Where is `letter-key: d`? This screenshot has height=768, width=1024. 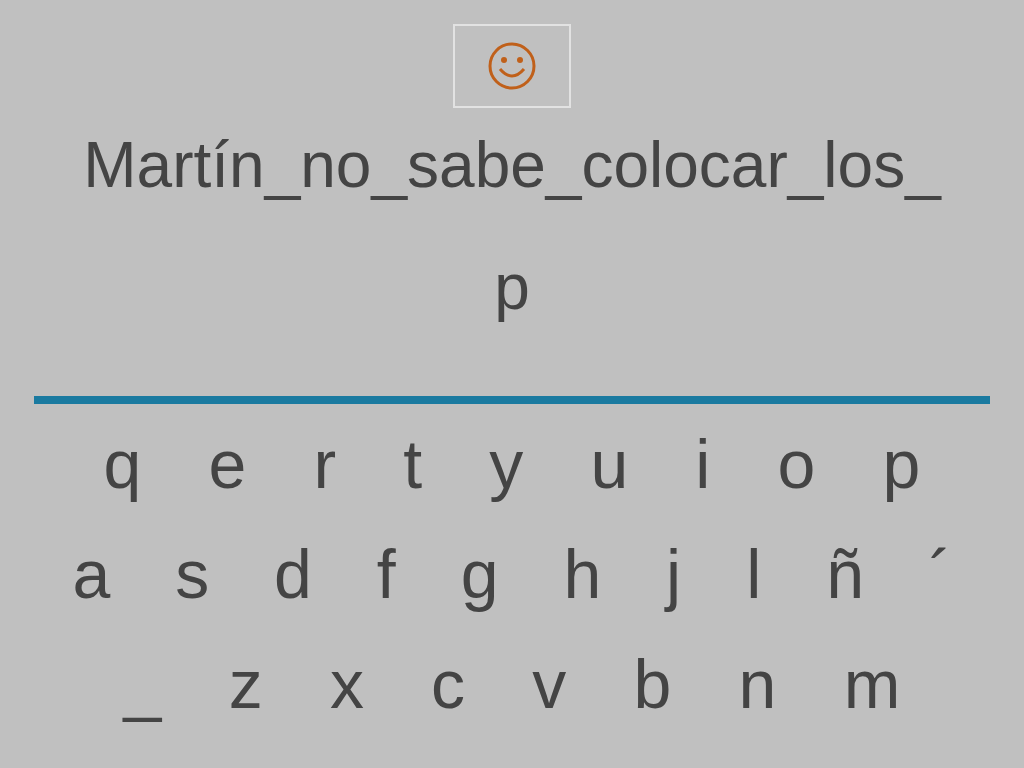
letter-key: d is located at coordinates (293, 574).